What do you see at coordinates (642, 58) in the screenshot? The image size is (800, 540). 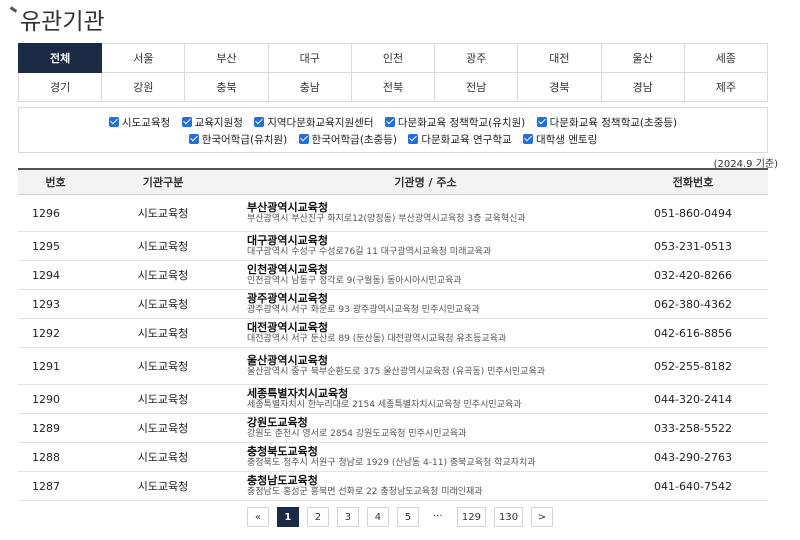 I see `region-tab-ulsan: 울산` at bounding box center [642, 58].